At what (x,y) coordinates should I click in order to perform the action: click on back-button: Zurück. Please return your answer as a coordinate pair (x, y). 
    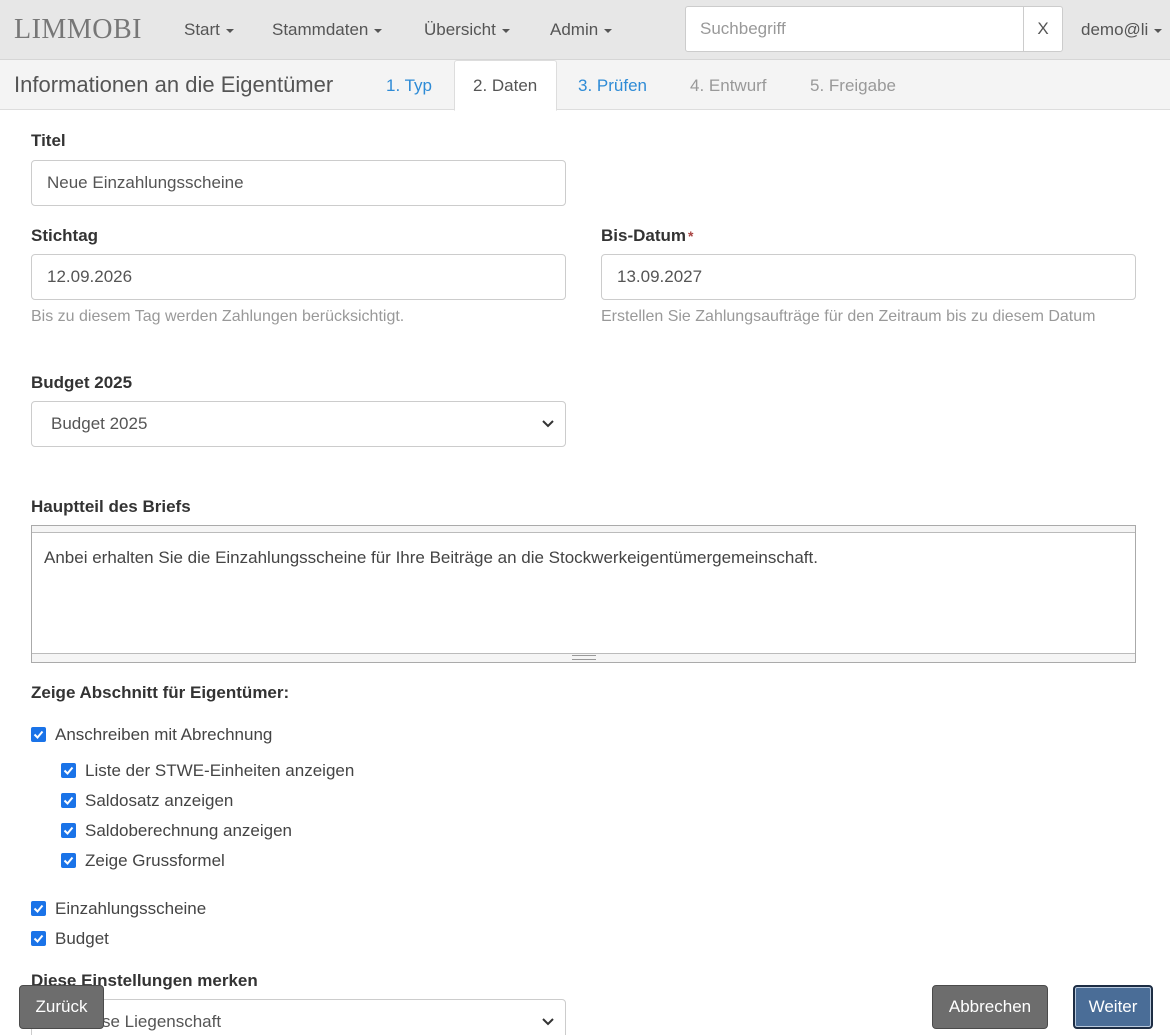
    Looking at the image, I should click on (61, 1007).